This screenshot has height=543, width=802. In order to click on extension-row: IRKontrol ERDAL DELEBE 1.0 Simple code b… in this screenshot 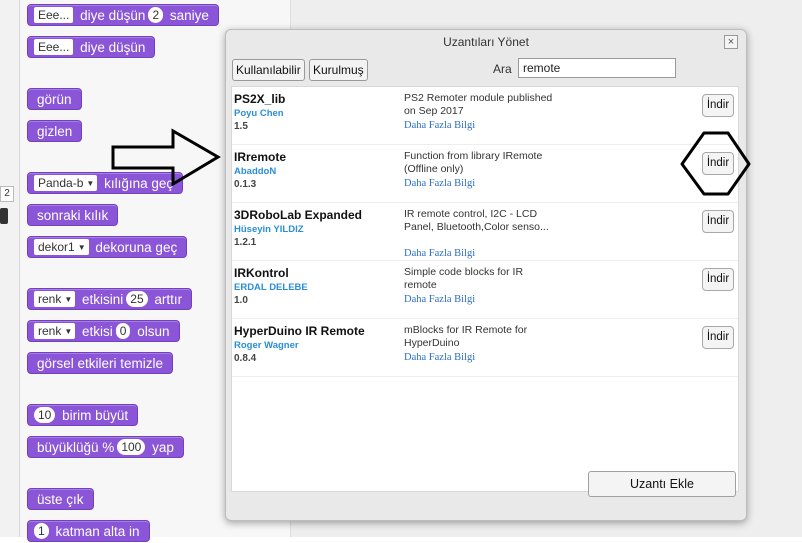, I will do `click(485, 290)`.